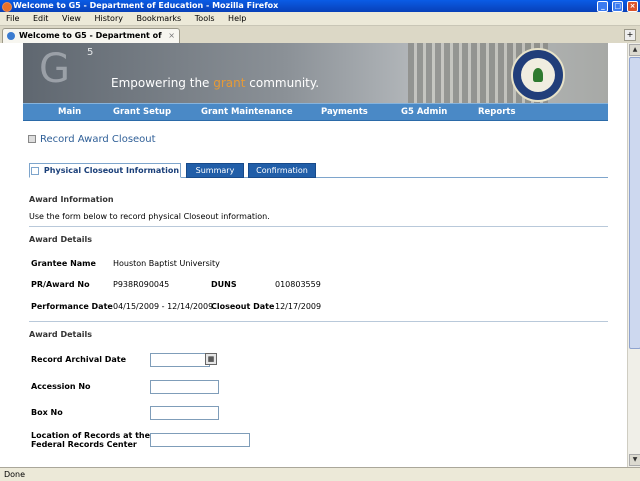 The image size is (640, 481). Describe the element at coordinates (79, 359) in the screenshot. I see `record-archival-date-label: Record Archival Date` at that location.